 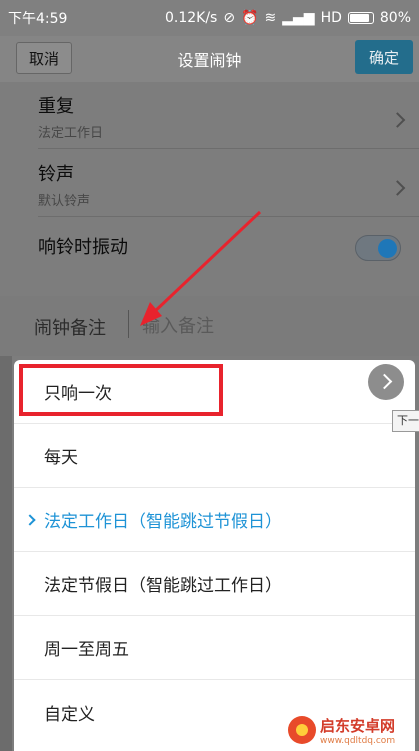 What do you see at coordinates (298, 18) in the screenshot?
I see `signal-icon: ▂▄▆` at bounding box center [298, 18].